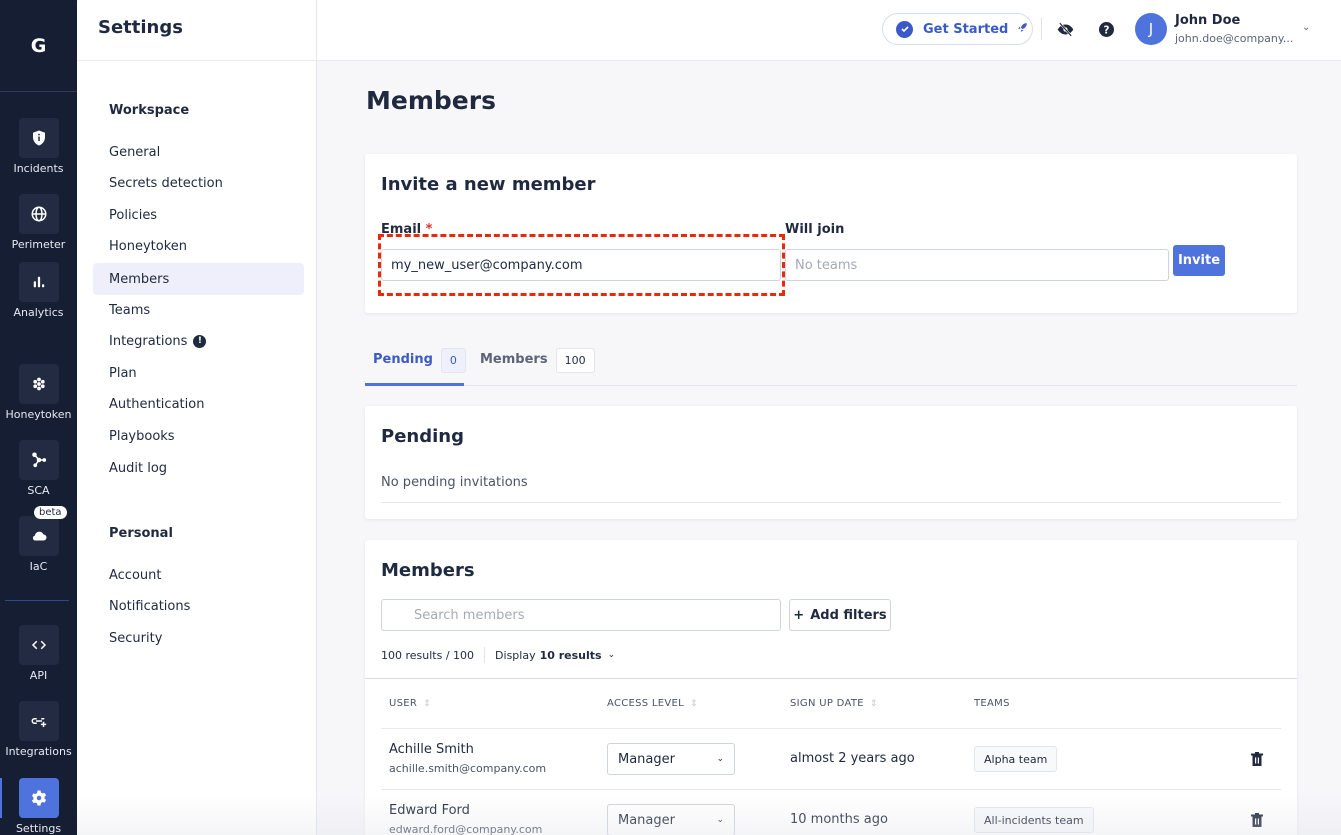 The height and width of the screenshot is (835, 1341). Describe the element at coordinates (1208, 20) in the screenshot. I see `user-name: John Doe` at that location.